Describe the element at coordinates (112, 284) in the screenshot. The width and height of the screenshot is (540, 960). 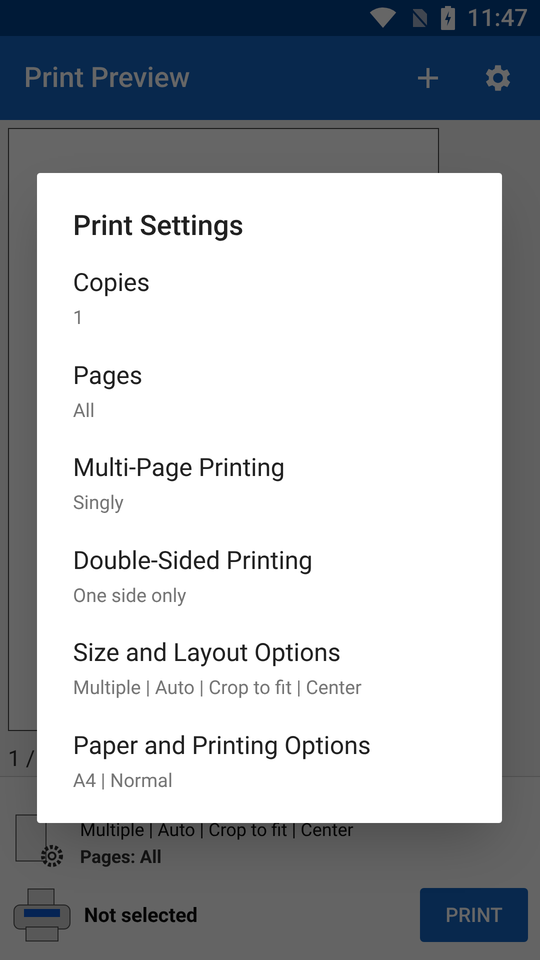
I see `setting-label: Copies` at that location.